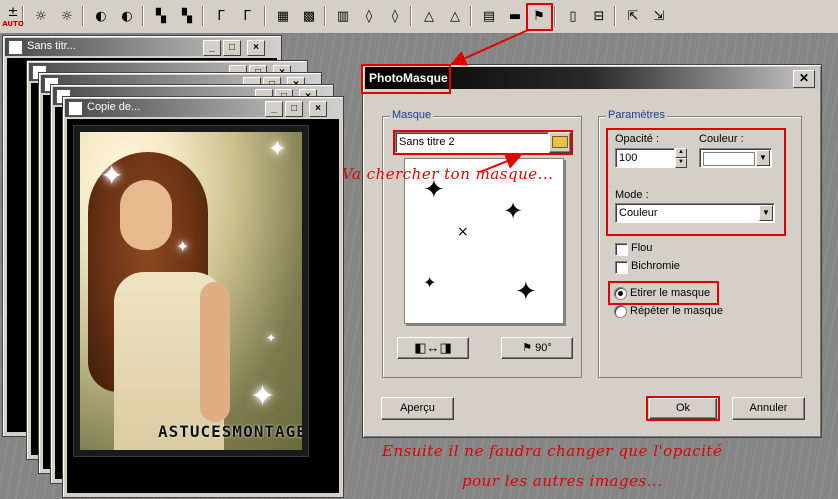 This screenshot has height=499, width=838. I want to click on cancel-button: Annuler, so click(768, 408).